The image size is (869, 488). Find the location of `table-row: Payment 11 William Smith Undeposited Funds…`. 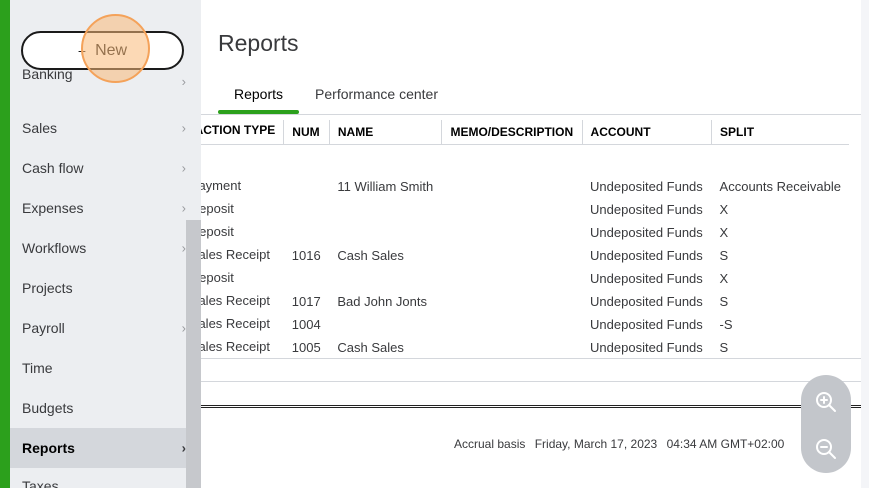

table-row: Payment 11 William Smith Undeposited Funds… is located at coordinates (525, 186).